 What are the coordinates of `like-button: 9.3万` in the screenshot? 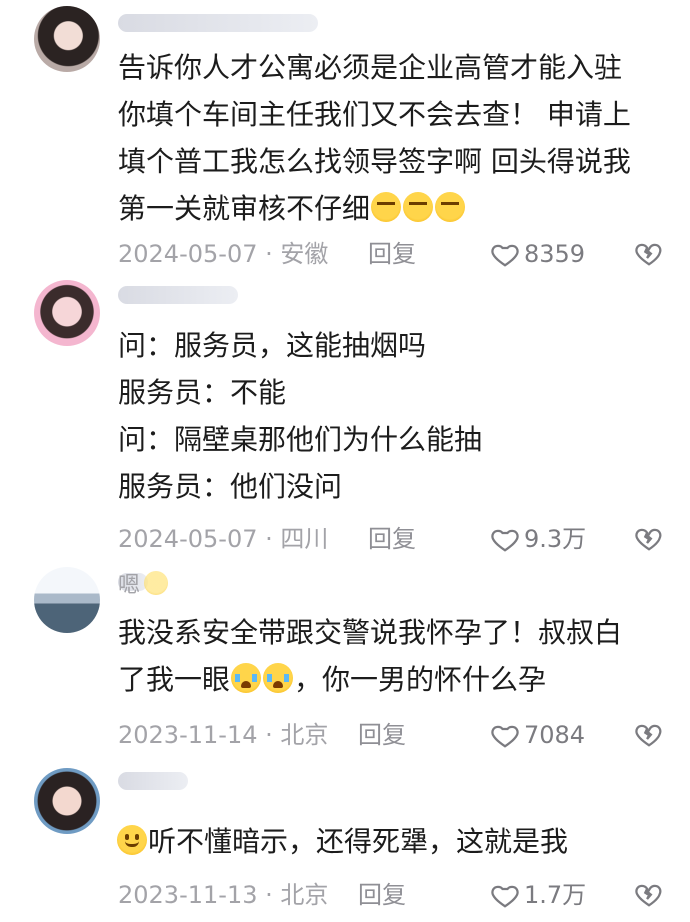 It's located at (538, 539).